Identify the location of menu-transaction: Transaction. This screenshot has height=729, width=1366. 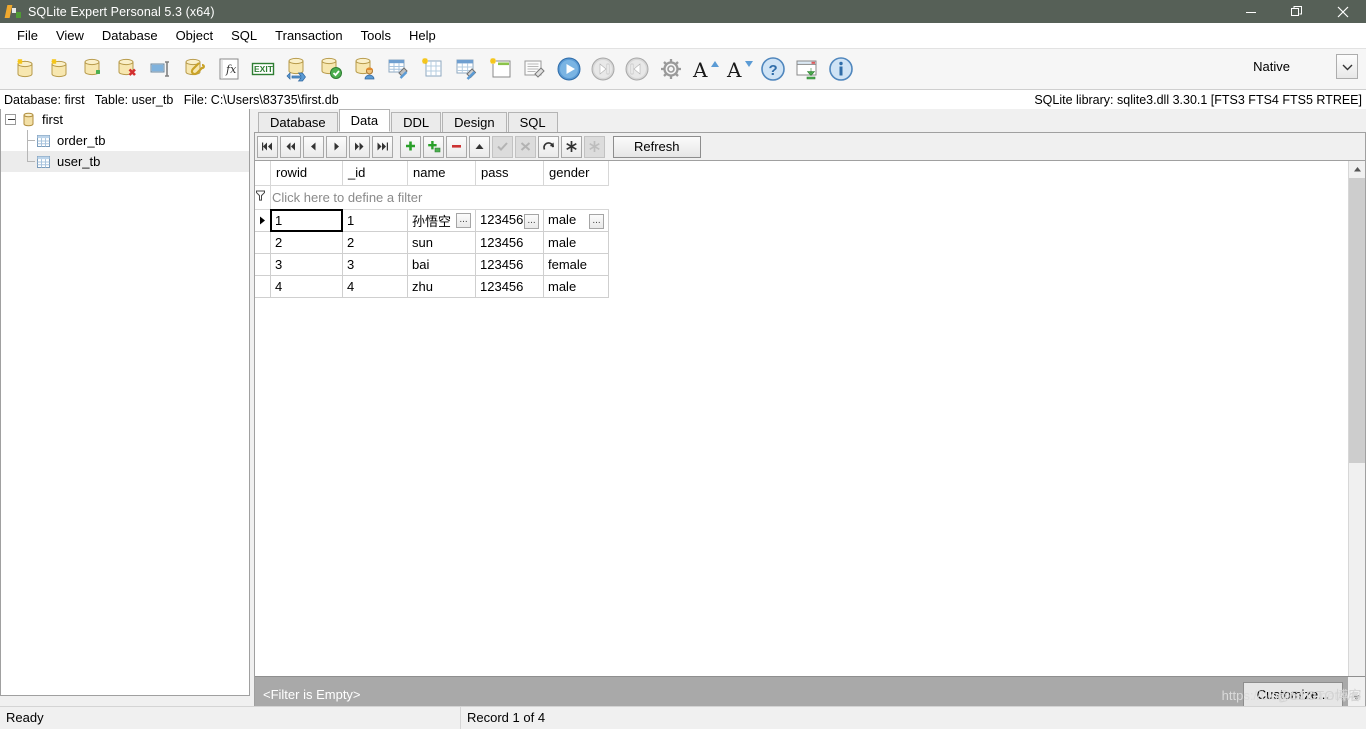
(308, 35).